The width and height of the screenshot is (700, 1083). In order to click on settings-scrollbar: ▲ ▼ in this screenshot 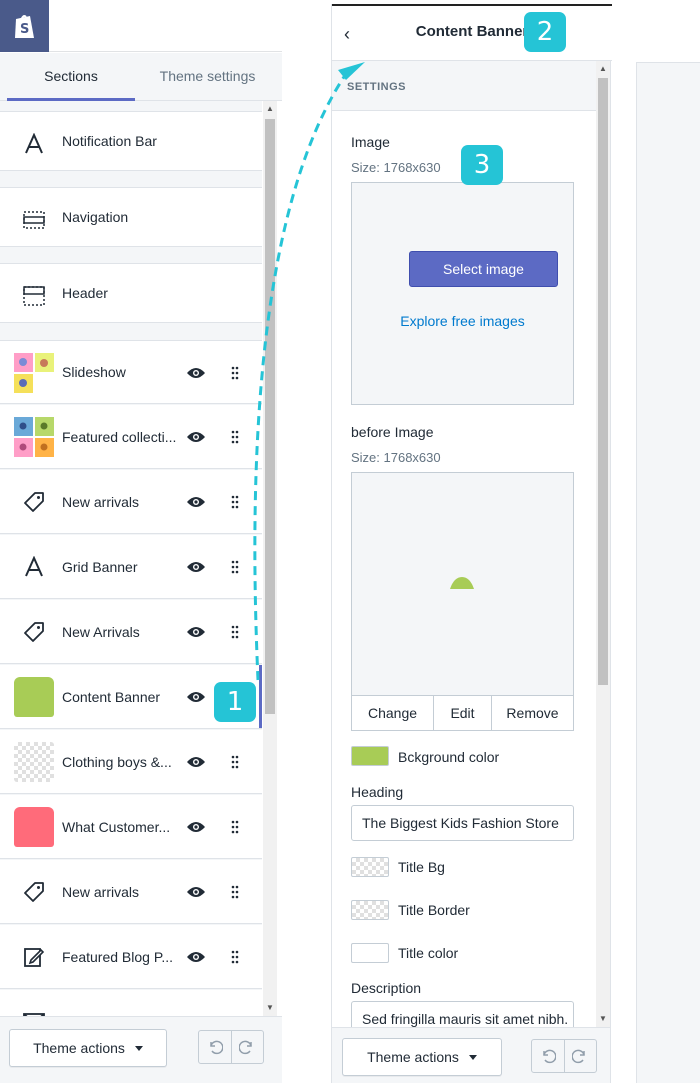, I will do `click(603, 544)`.